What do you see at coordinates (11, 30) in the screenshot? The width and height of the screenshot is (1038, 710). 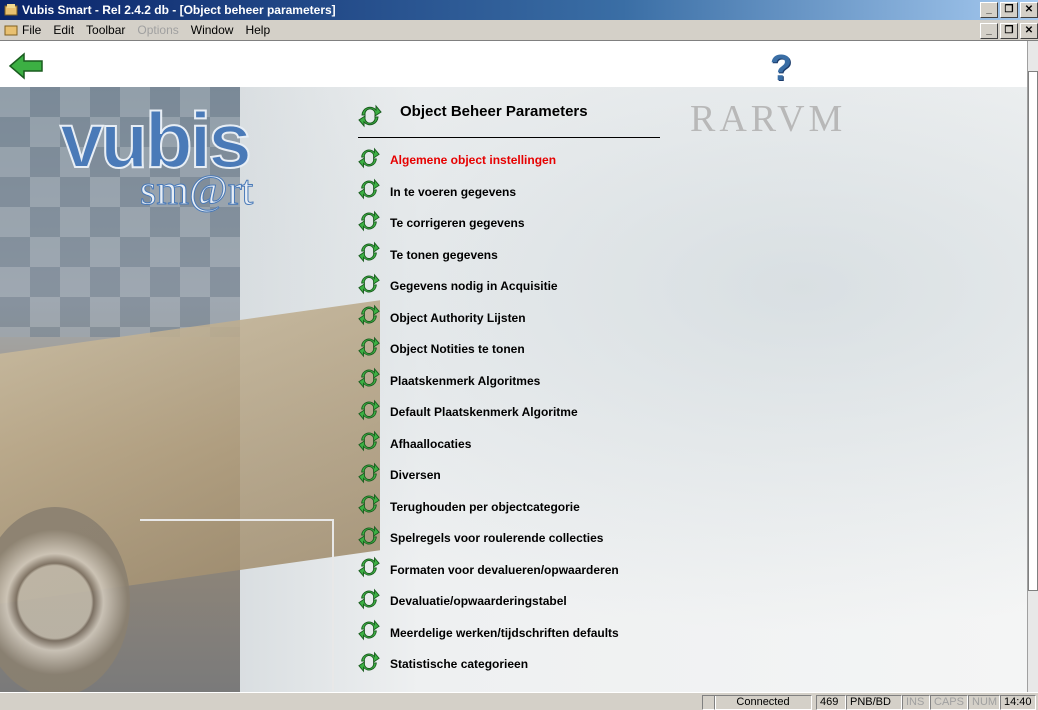 I see `document-icon` at bounding box center [11, 30].